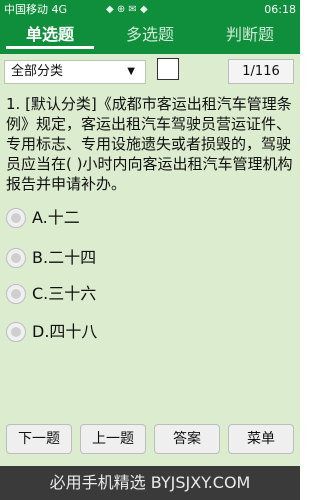  What do you see at coordinates (168, 69) in the screenshot?
I see `bookmark-checkbox` at bounding box center [168, 69].